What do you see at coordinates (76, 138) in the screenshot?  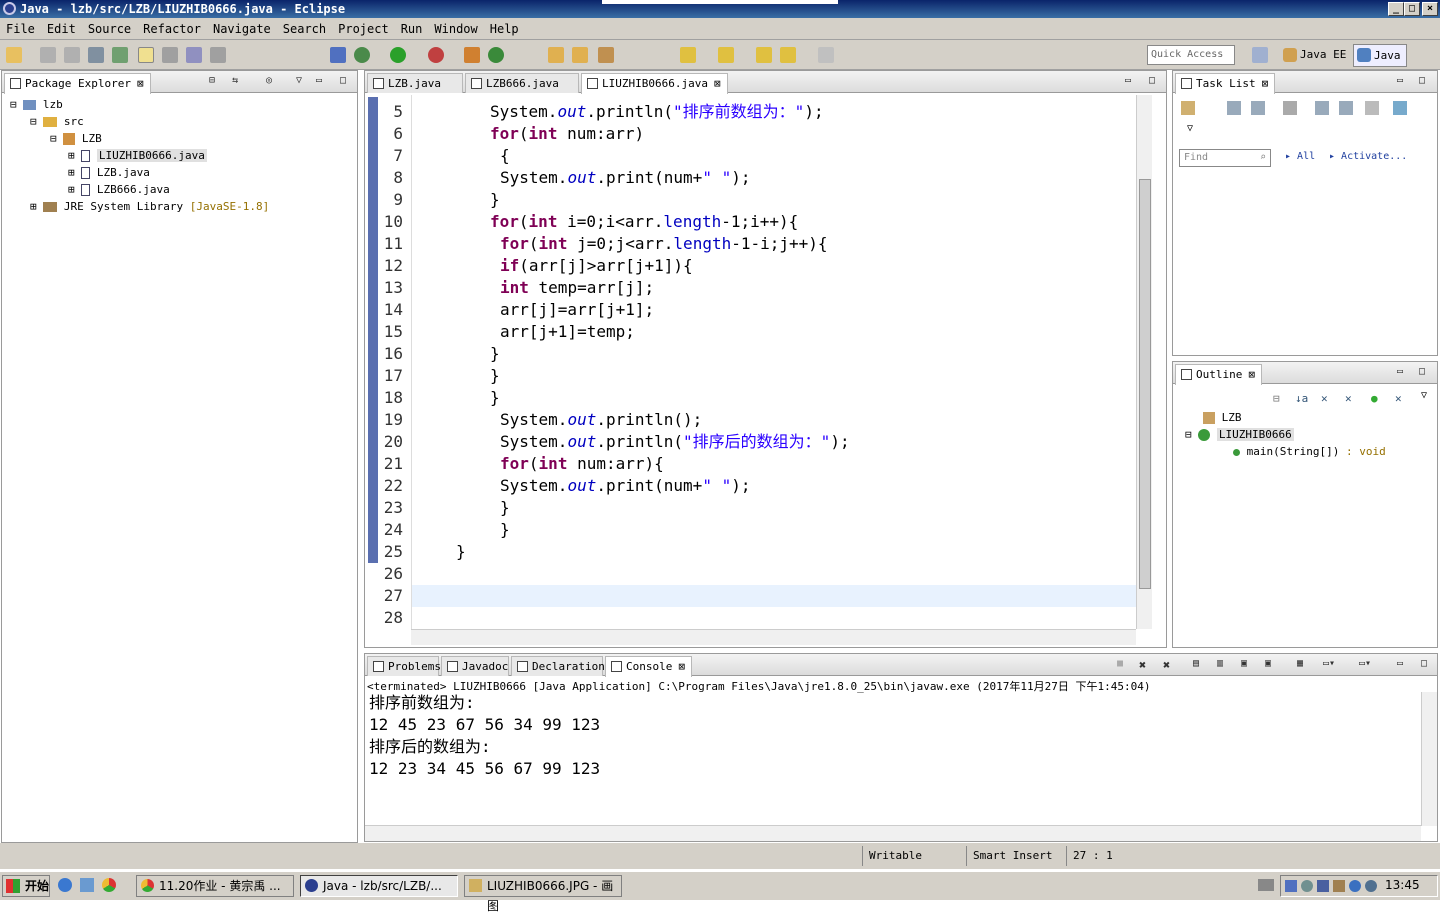 I see `tree-node-package: ⊟ LZB` at bounding box center [76, 138].